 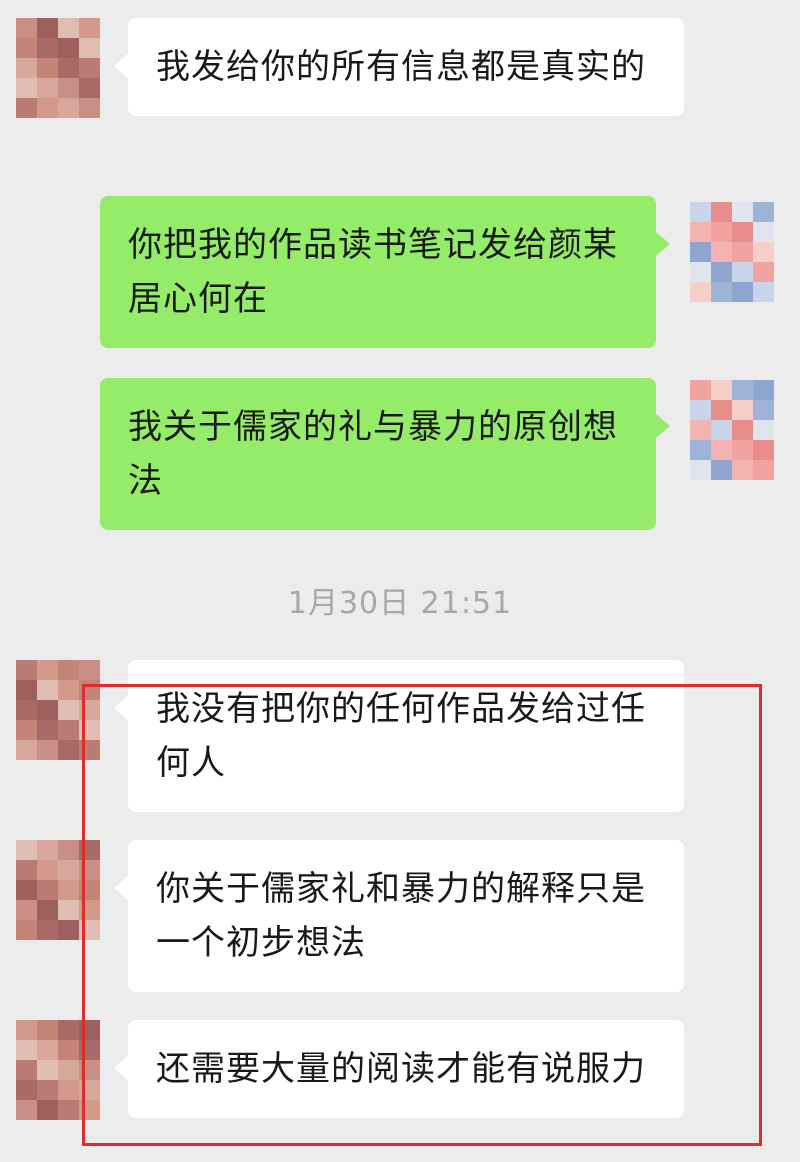 I want to click on incoming-message-bubble: 还需要大量的阅读才能有说服力, so click(x=399, y=1069).